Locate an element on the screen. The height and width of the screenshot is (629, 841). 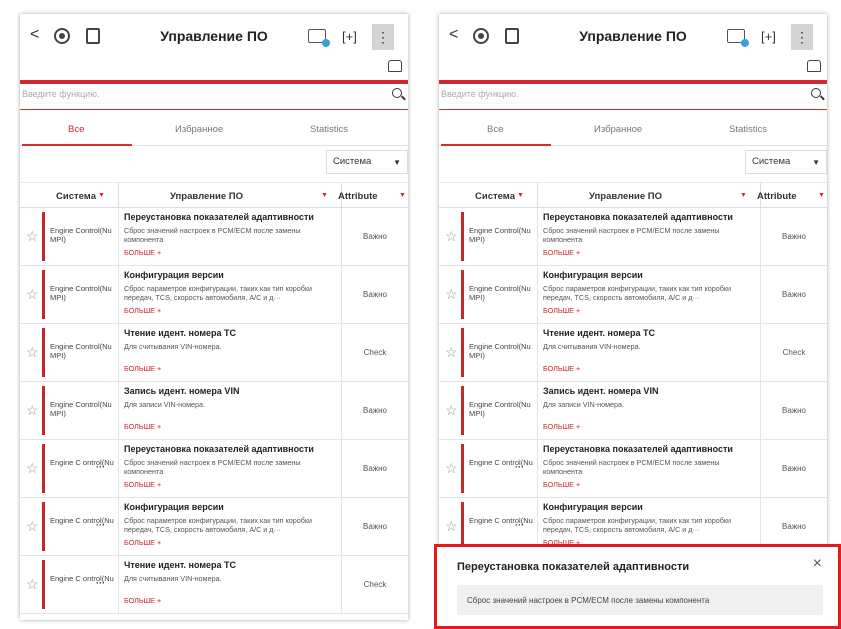
row-accent-bar is located at coordinates (462, 410).